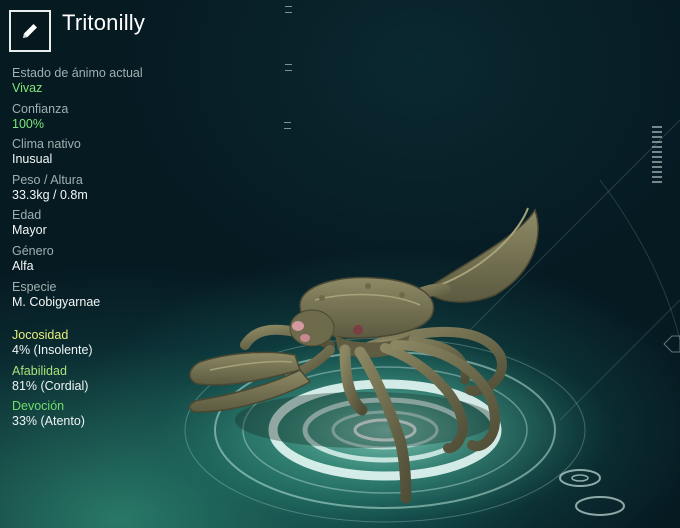  What do you see at coordinates (48, 421) in the screenshot?
I see `trait-value: 33% (Atento)` at bounding box center [48, 421].